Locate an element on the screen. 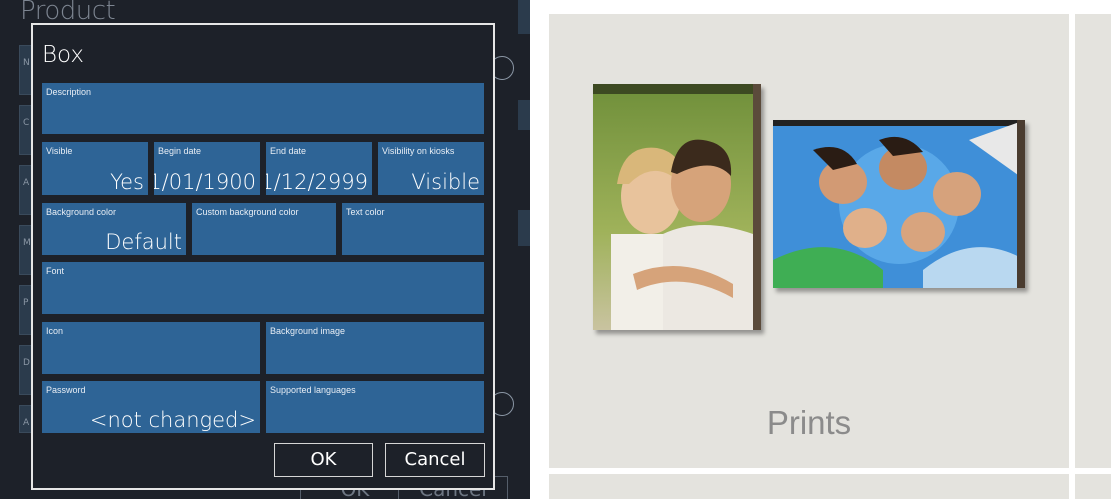  lower-right-tile-edge is located at coordinates (1093, 486).